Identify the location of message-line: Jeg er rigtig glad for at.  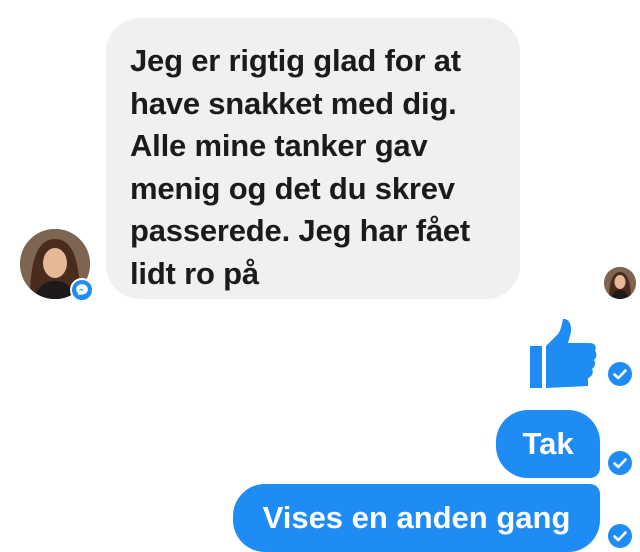
(295, 60).